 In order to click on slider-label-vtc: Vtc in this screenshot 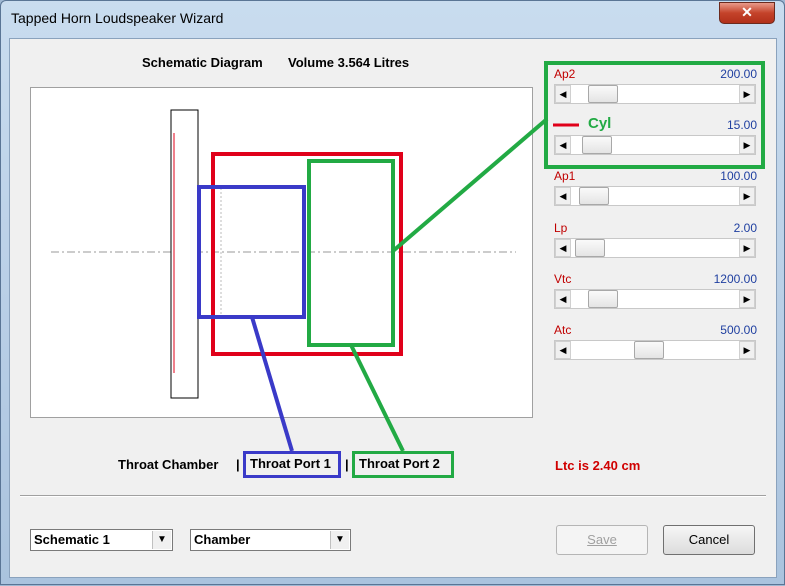, I will do `click(563, 279)`.